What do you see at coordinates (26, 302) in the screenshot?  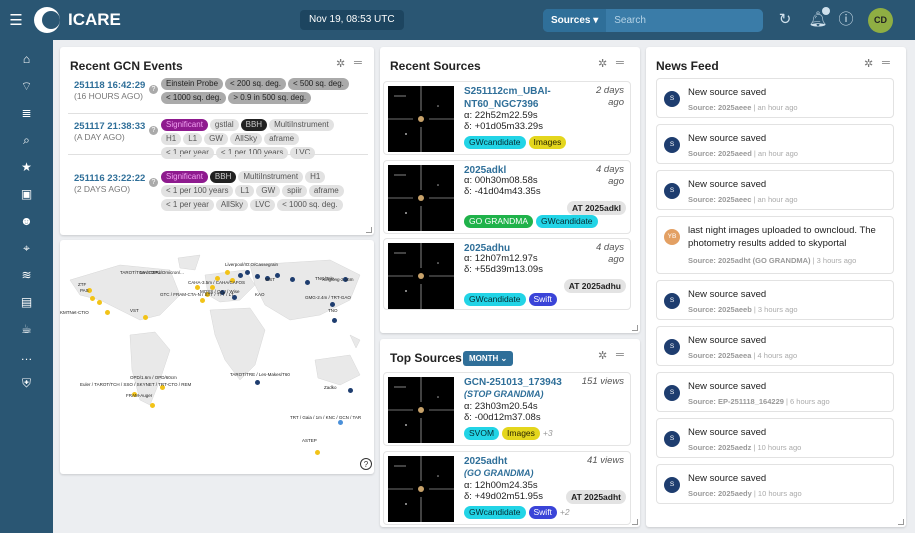 I see `briefcase-icon: ▤` at bounding box center [26, 302].